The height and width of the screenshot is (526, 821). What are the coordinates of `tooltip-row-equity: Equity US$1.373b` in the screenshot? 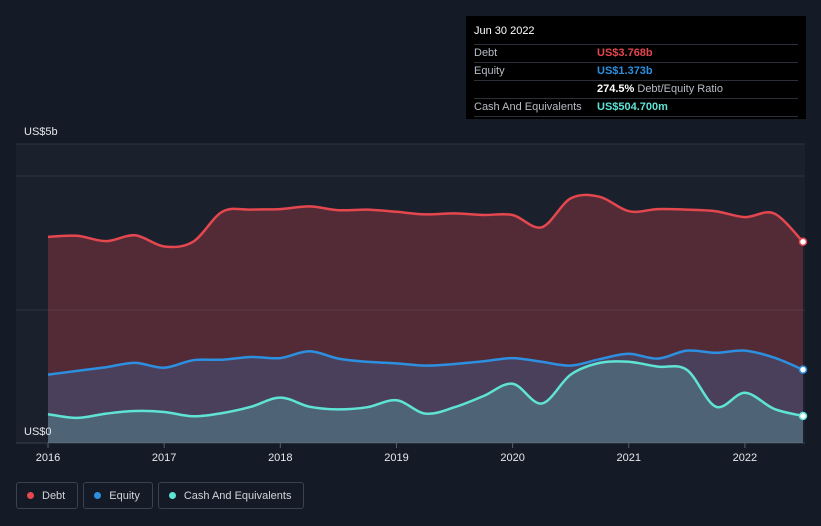 It's located at (636, 72).